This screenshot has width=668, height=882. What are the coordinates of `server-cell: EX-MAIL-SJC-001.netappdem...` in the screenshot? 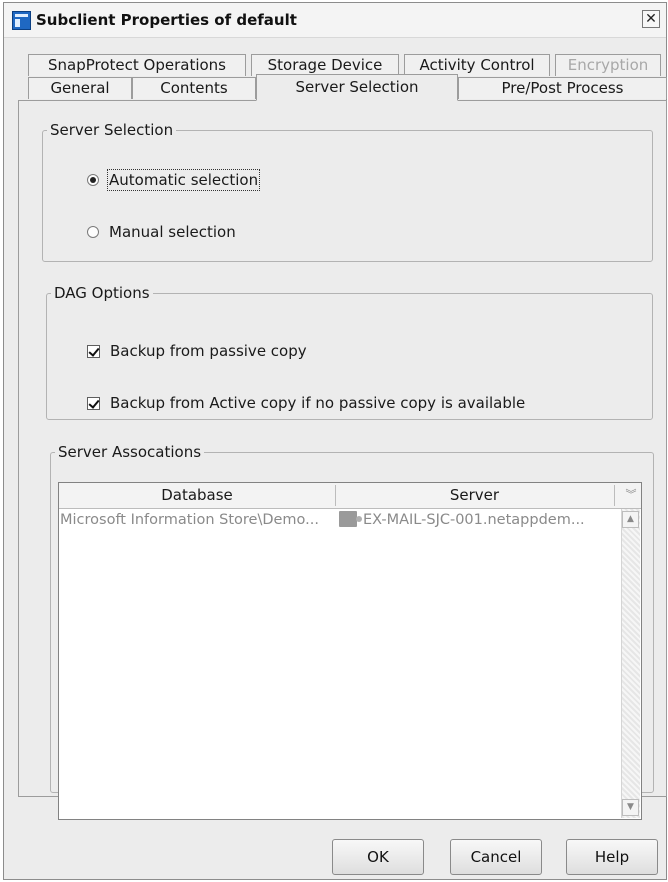 It's located at (477, 520).